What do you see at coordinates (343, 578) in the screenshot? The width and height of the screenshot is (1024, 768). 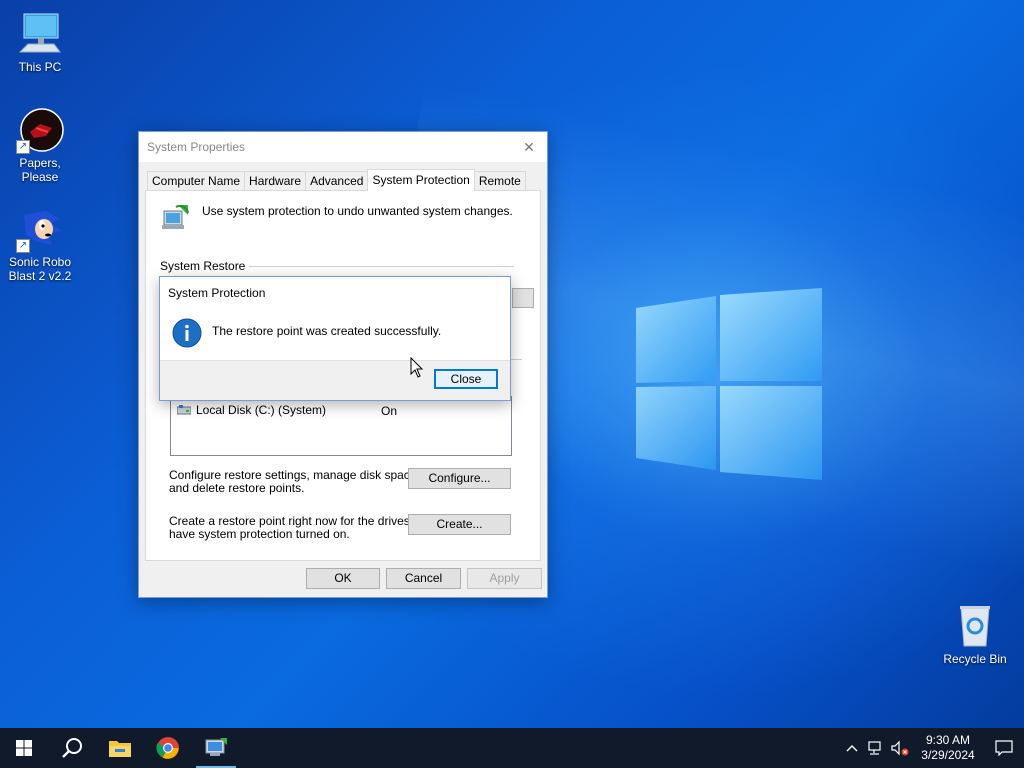 I see `ok-button: OK` at bounding box center [343, 578].